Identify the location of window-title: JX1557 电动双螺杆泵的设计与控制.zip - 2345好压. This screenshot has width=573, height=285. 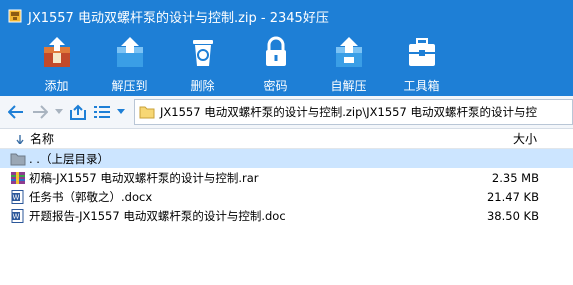
(178, 18).